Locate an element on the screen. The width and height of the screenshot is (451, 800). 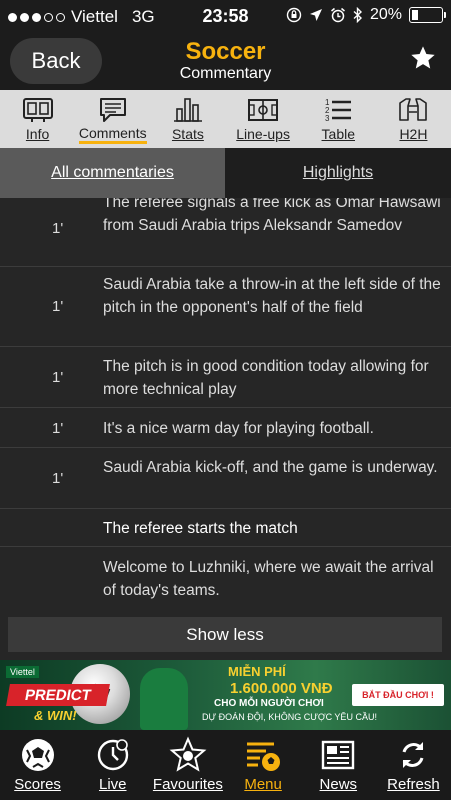
tab-lineups: Line-ups is located at coordinates (263, 119).